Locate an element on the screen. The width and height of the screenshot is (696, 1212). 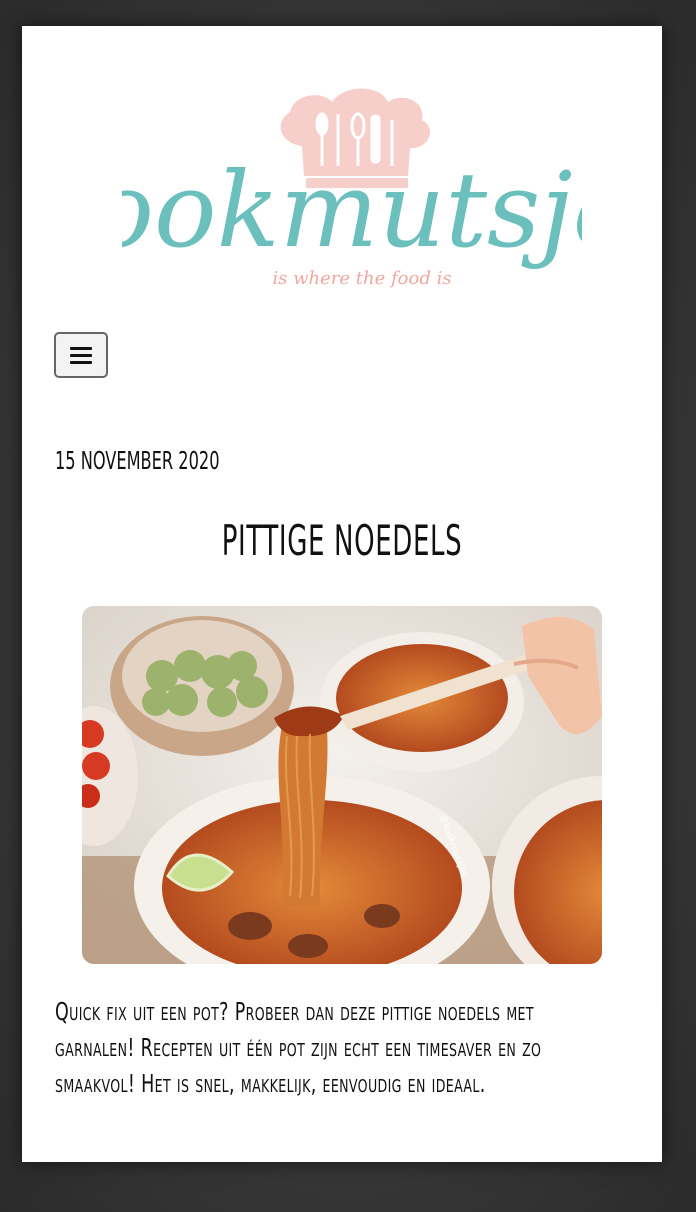
logo-tagline: is where the food is is located at coordinates (361, 278).